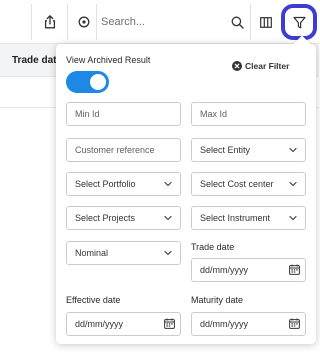 The height and width of the screenshot is (362, 320). What do you see at coordinates (235, 218) in the screenshot?
I see `instrument-select-value: Select Instrument` at bounding box center [235, 218].